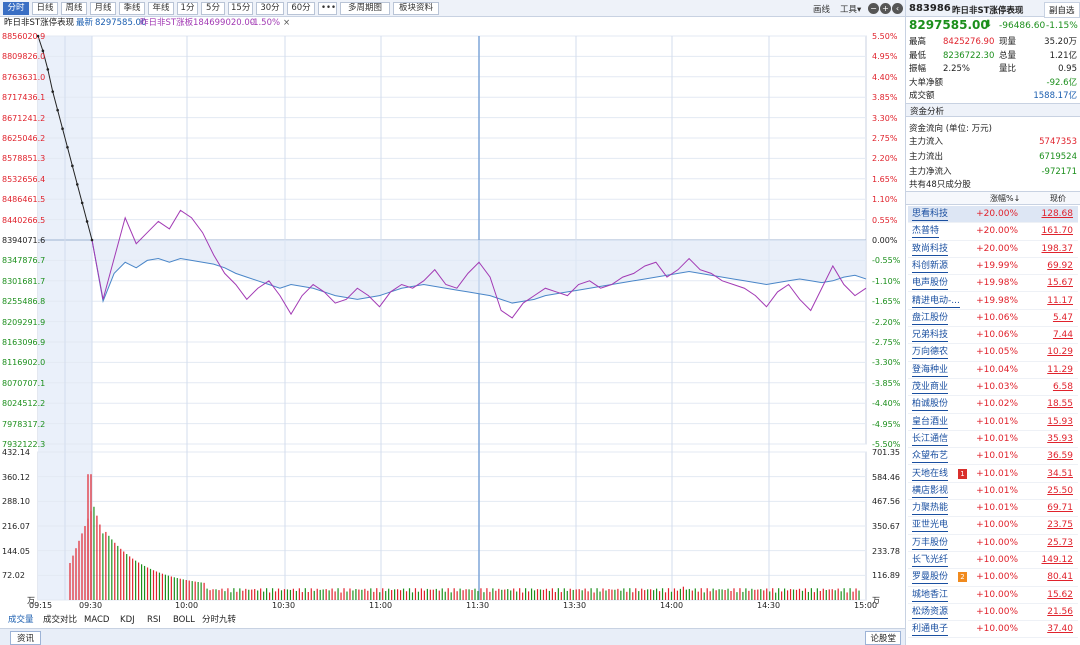 The width and height of the screenshot is (1080, 645). What do you see at coordinates (127, 620) in the screenshot?
I see `indicator-tab-3: KDJ` at bounding box center [127, 620].